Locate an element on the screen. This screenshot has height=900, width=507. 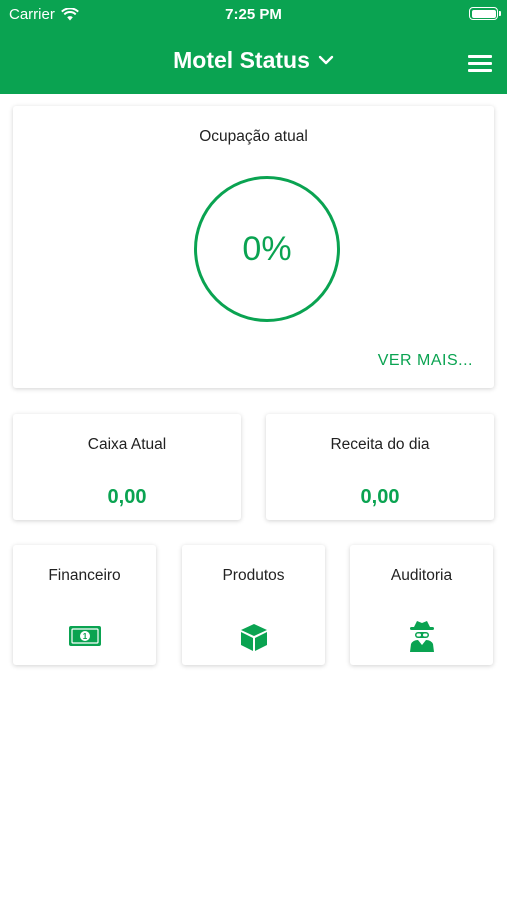
app-header: Carrier 7:25 PM Motel Status is located at coordinates (253, 47).